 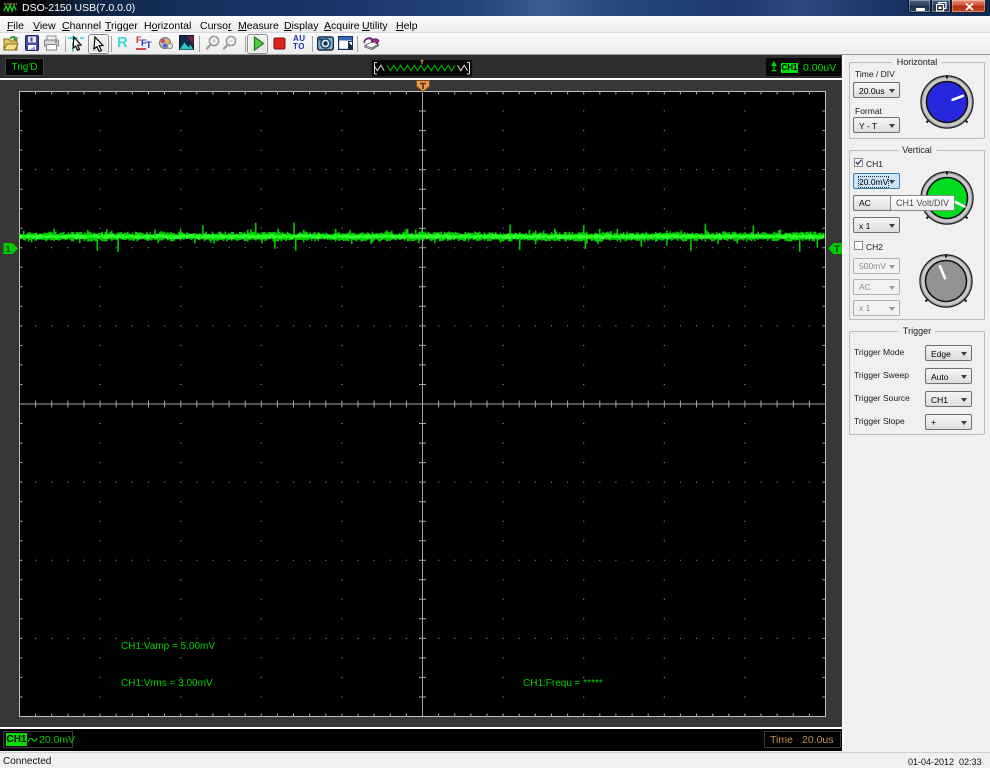 I want to click on svg-text: CH1:Vamp = 5.00mV, so click(x=168, y=646).